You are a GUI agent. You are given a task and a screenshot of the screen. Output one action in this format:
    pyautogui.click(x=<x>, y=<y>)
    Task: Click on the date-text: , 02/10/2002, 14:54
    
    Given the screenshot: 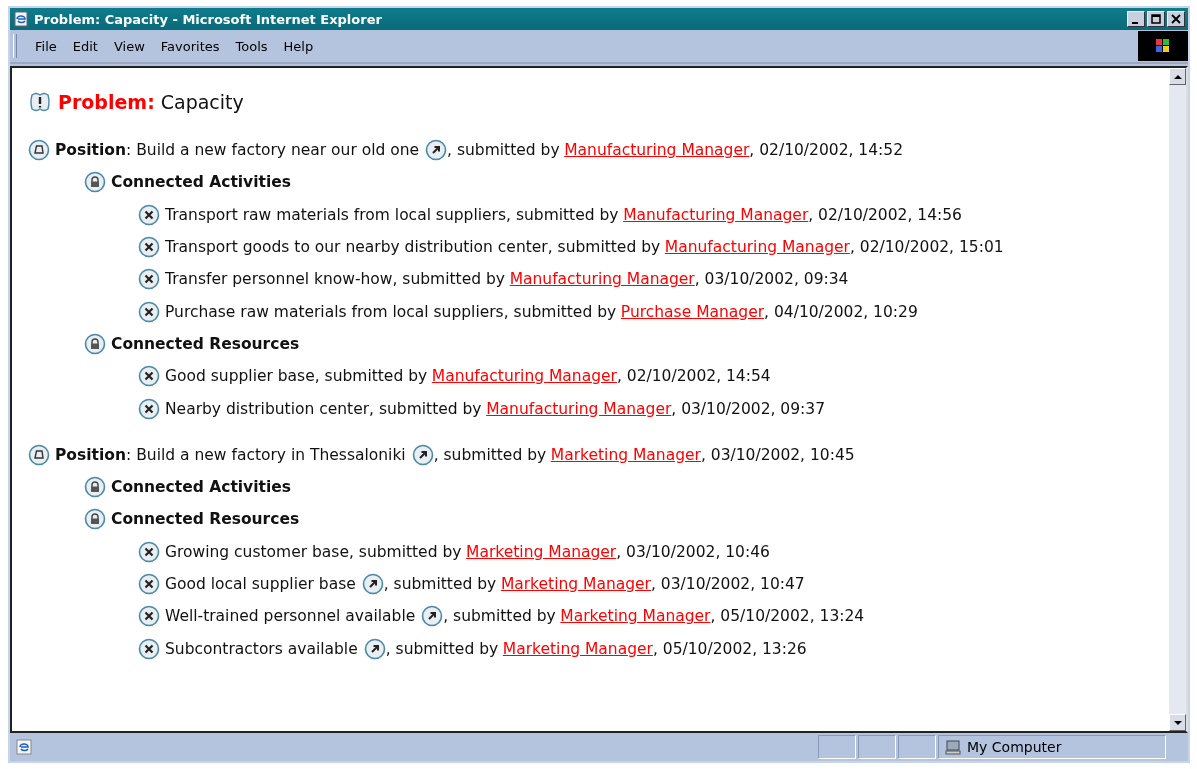 What is the action you would take?
    pyautogui.click(x=693, y=376)
    